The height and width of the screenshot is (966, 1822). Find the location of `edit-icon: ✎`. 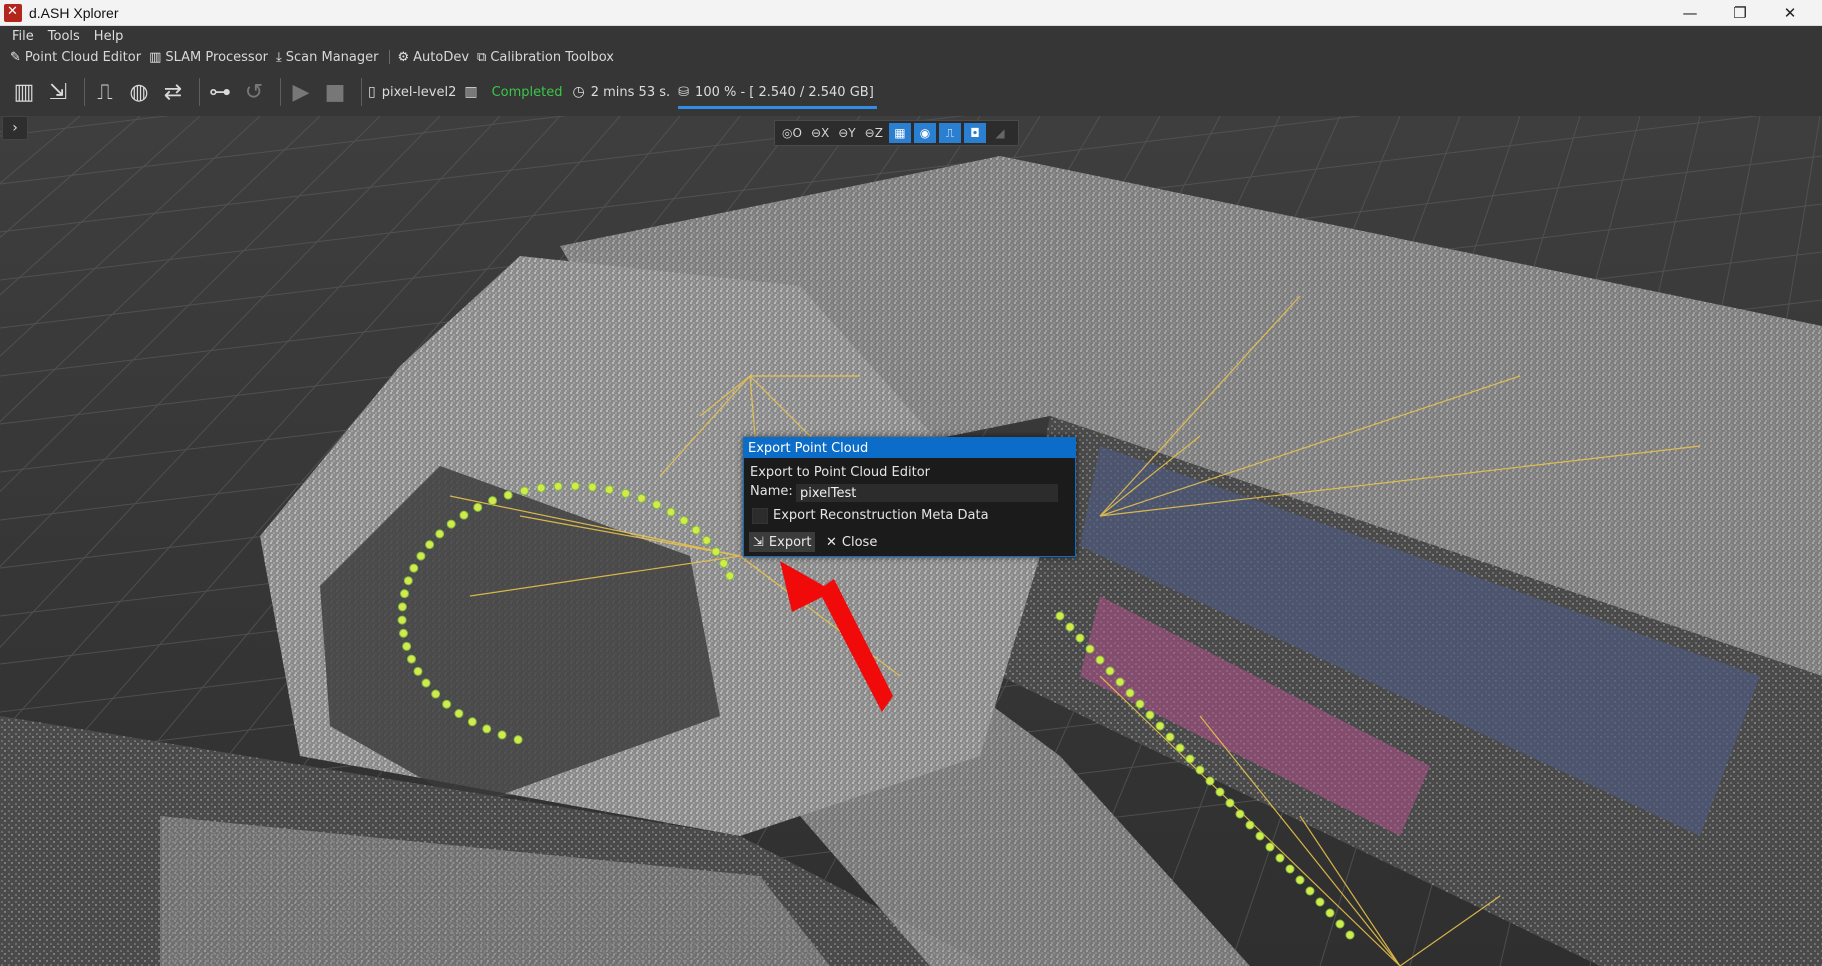

edit-icon: ✎ is located at coordinates (15, 57).